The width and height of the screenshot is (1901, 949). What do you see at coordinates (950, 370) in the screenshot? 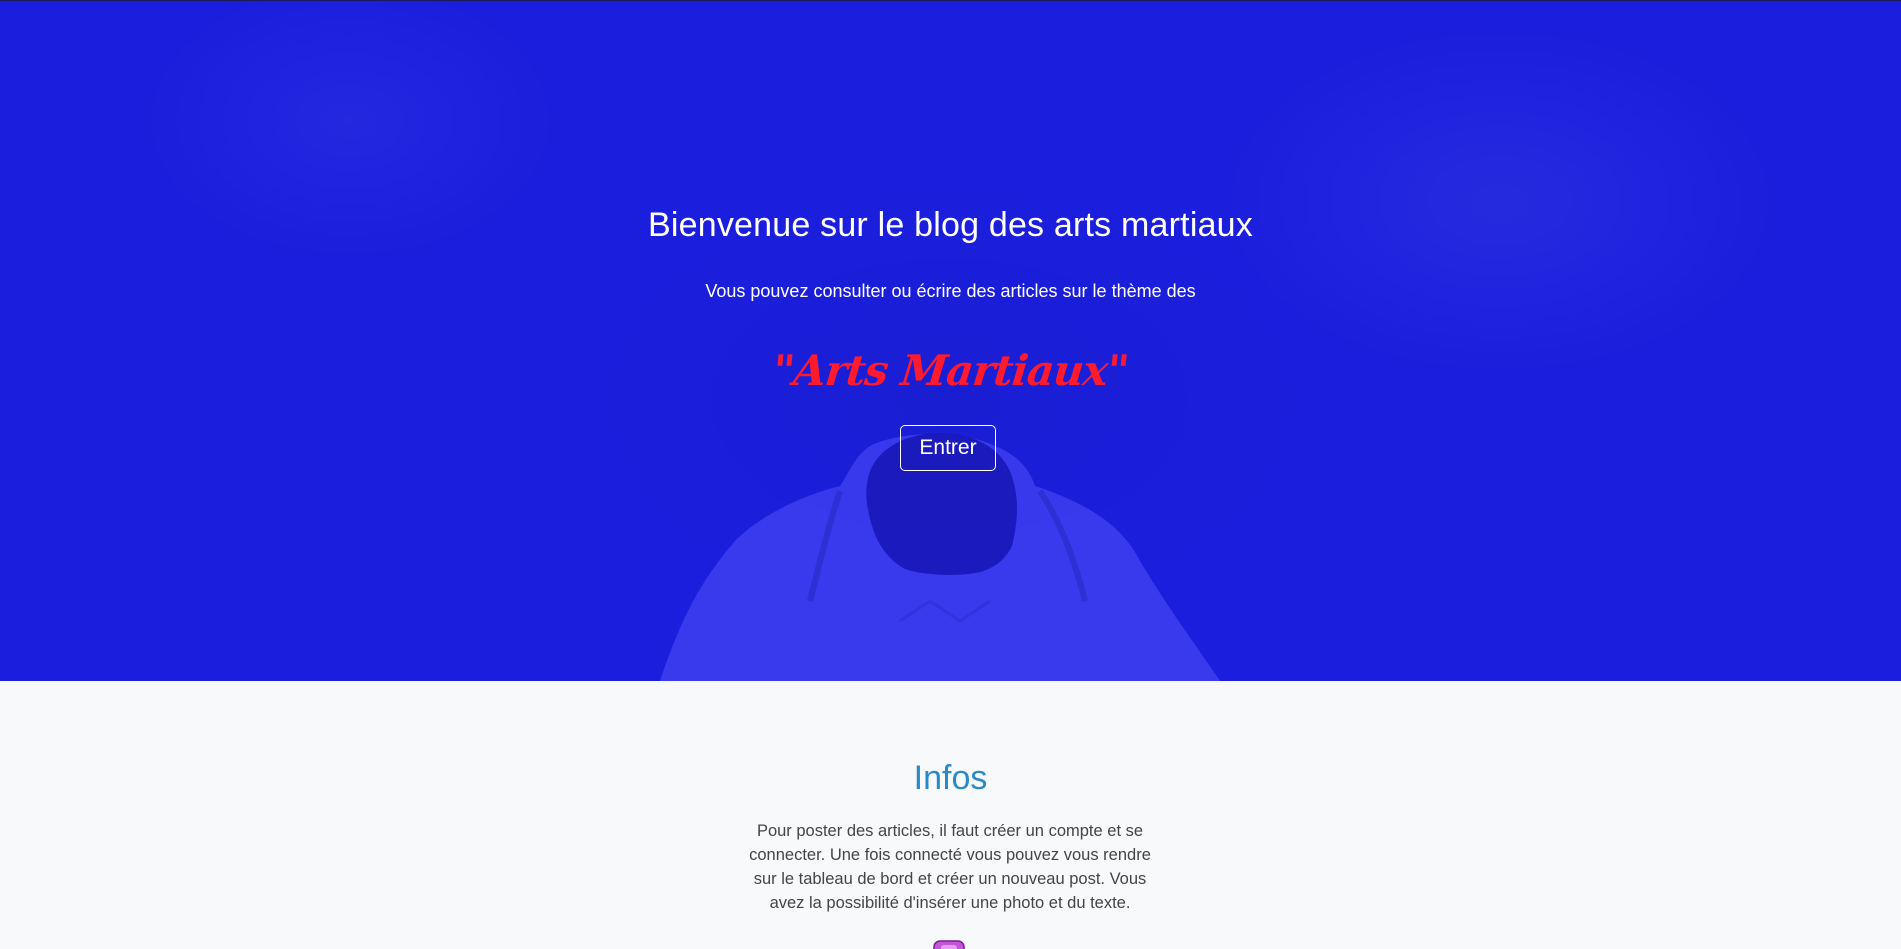
I see `hero-highlight: "Arts Martiaux"` at bounding box center [950, 370].